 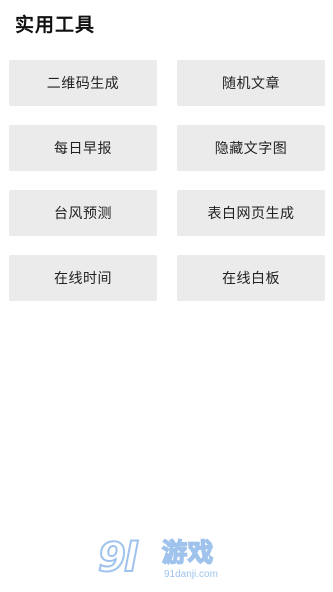 I want to click on site-watermark: 9l 游戏 91danji.com, so click(x=167, y=563).